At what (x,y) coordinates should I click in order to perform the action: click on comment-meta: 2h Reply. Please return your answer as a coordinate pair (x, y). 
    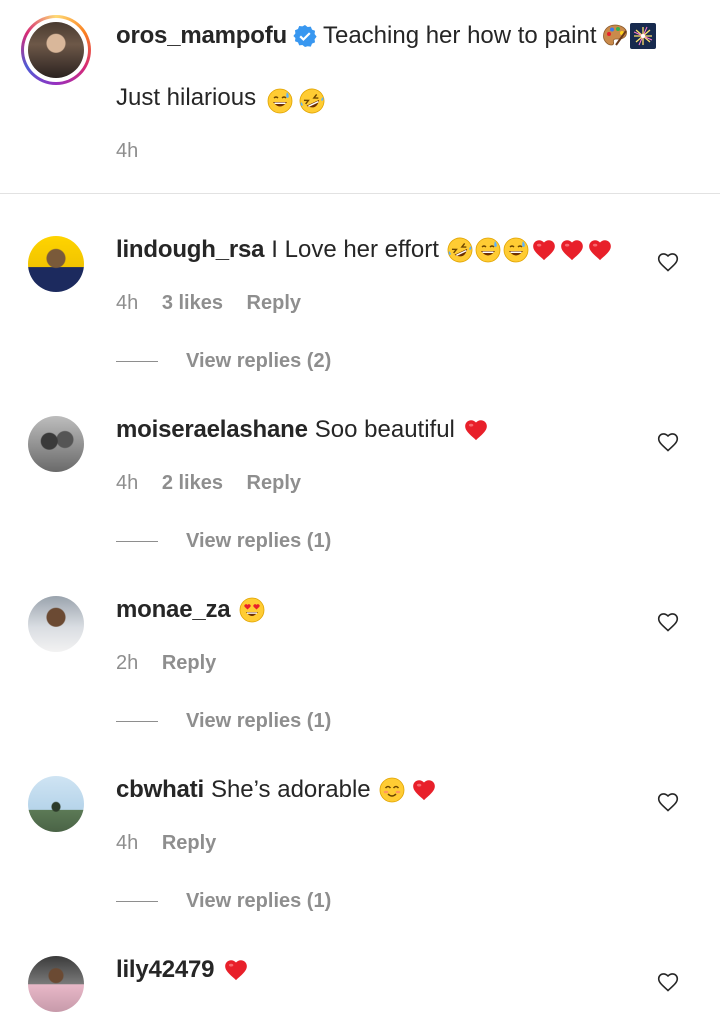
    Looking at the image, I should click on (175, 663).